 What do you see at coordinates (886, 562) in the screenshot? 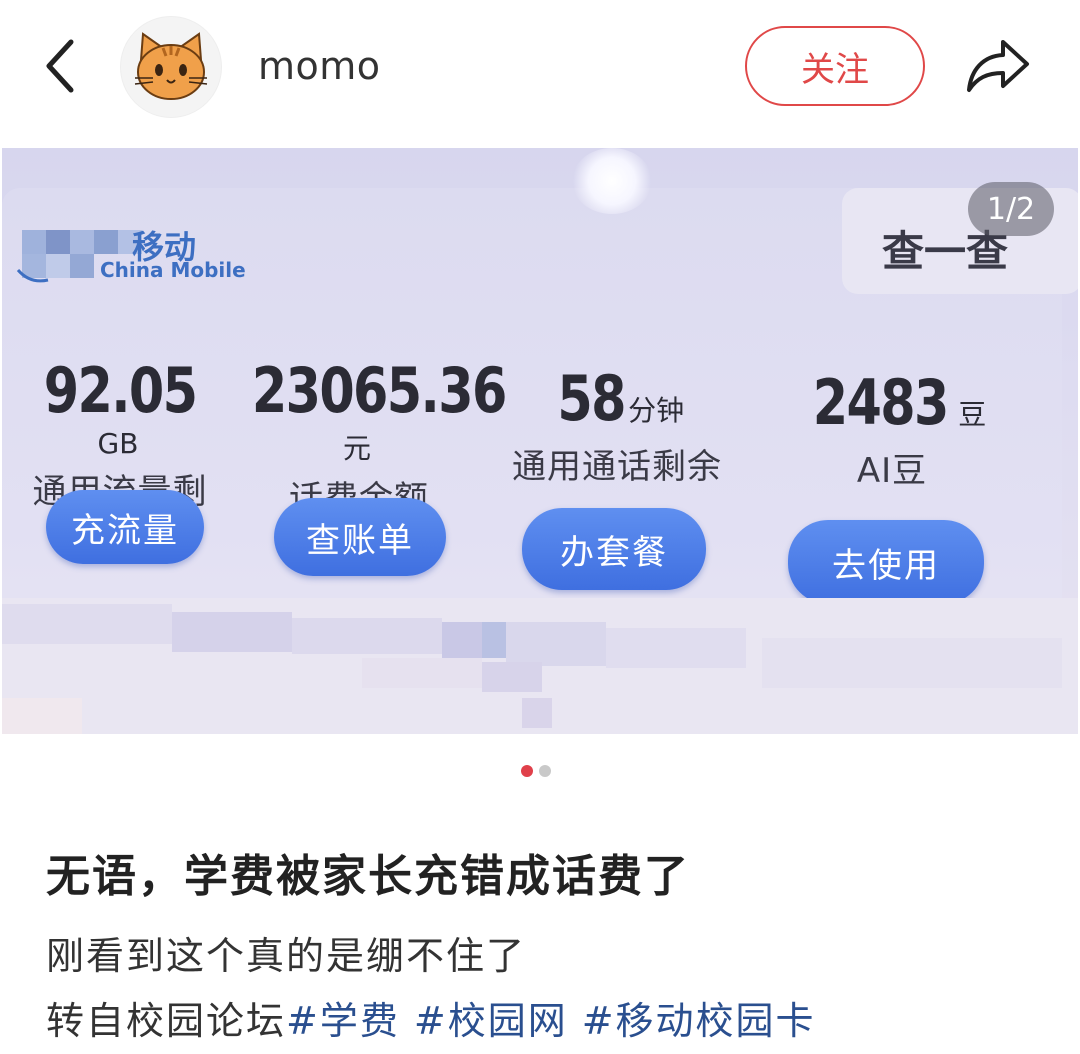
I see `use-beans-button: 去使用` at bounding box center [886, 562].